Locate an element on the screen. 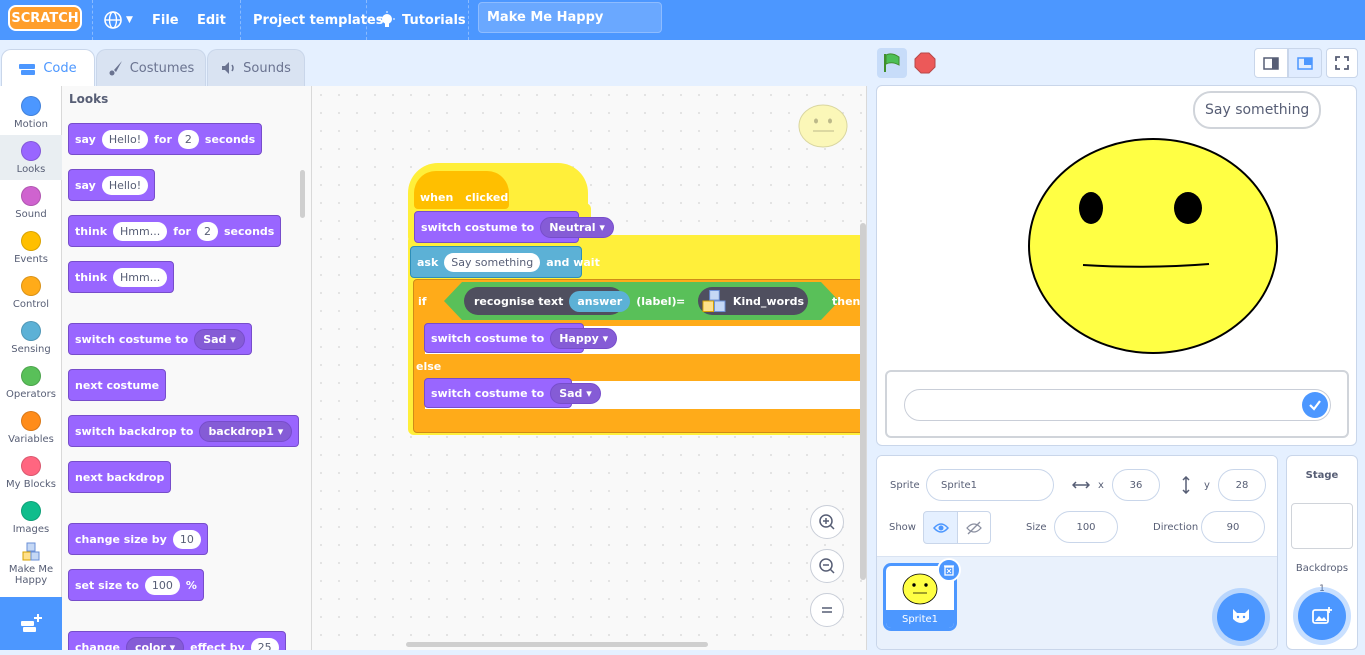 The height and width of the screenshot is (655, 1365). sprite-name-input: Sprite1 is located at coordinates (990, 485).